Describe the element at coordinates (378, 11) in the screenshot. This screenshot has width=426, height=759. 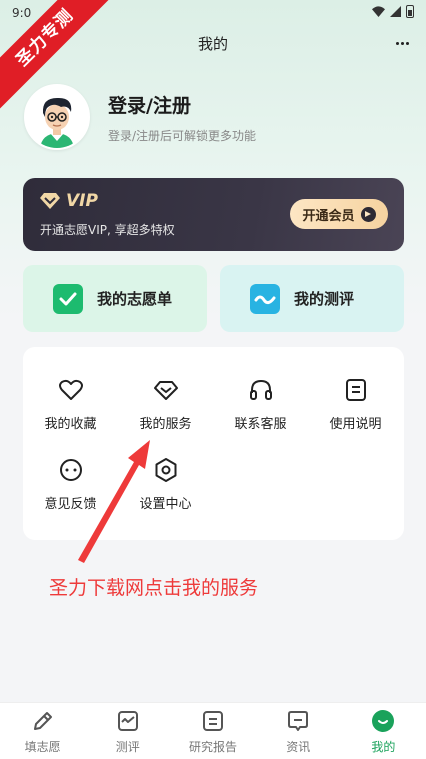
I see `wifi-icon` at that location.